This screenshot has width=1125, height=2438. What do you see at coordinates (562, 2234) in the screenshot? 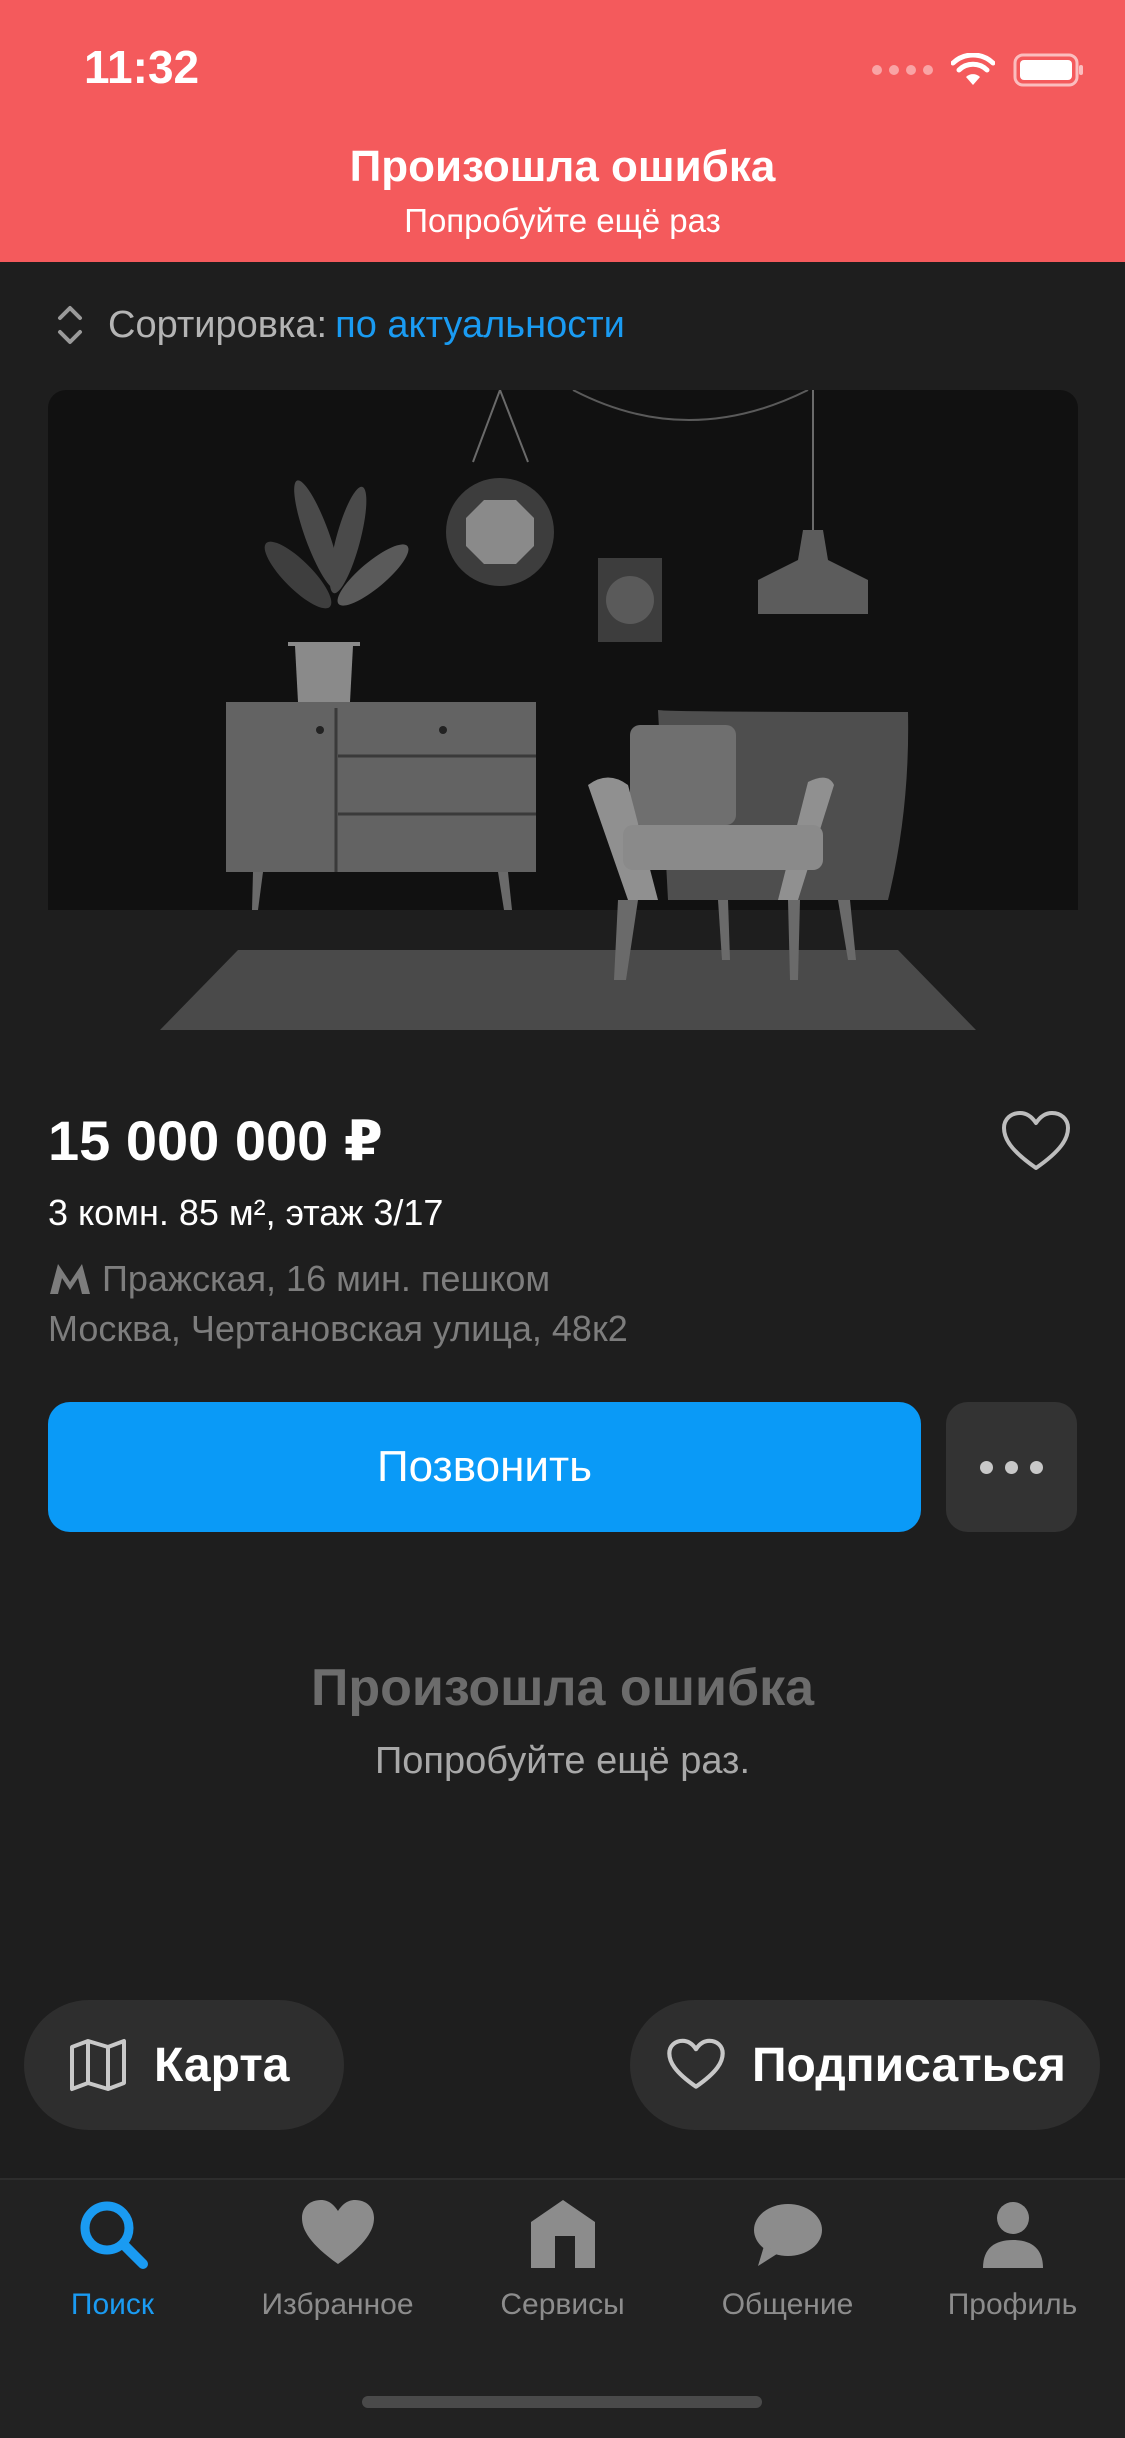
I see `services-icon` at bounding box center [562, 2234].